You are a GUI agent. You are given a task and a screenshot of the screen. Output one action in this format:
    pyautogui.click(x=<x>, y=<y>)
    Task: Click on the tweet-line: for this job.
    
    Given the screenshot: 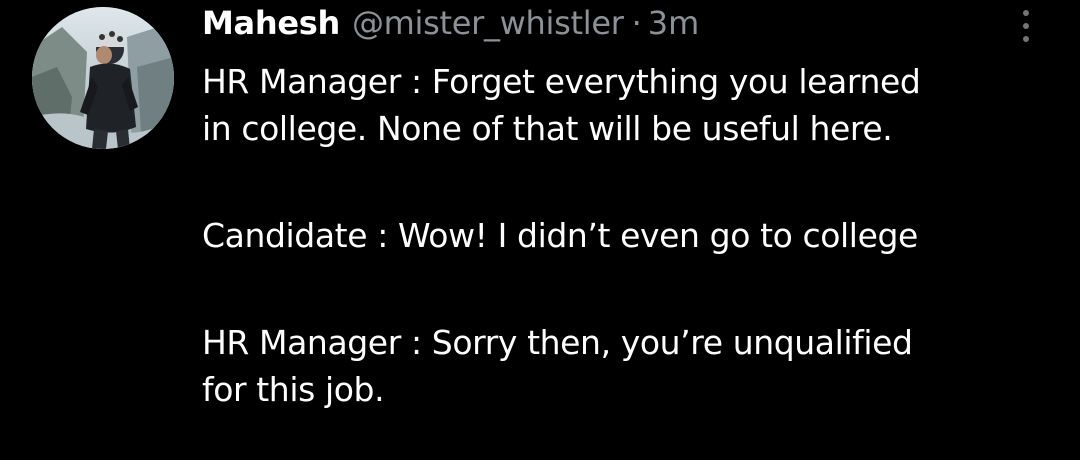 What is the action you would take?
    pyautogui.click(x=293, y=389)
    